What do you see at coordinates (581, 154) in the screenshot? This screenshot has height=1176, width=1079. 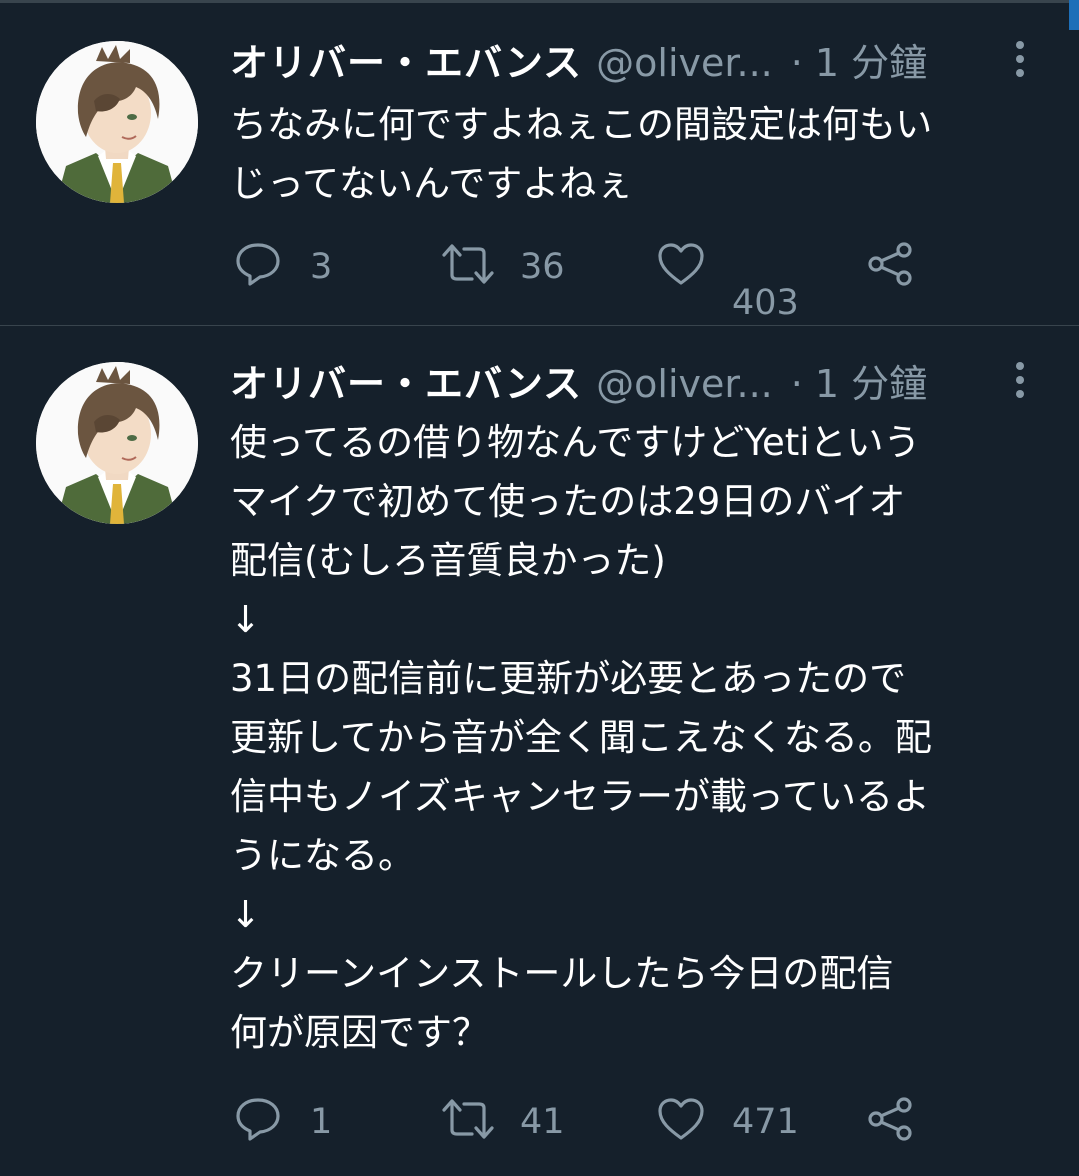 I see `tweet-text: ちなみに何ですよねぇこの間設定は何もい じってないんですよねぇ` at bounding box center [581, 154].